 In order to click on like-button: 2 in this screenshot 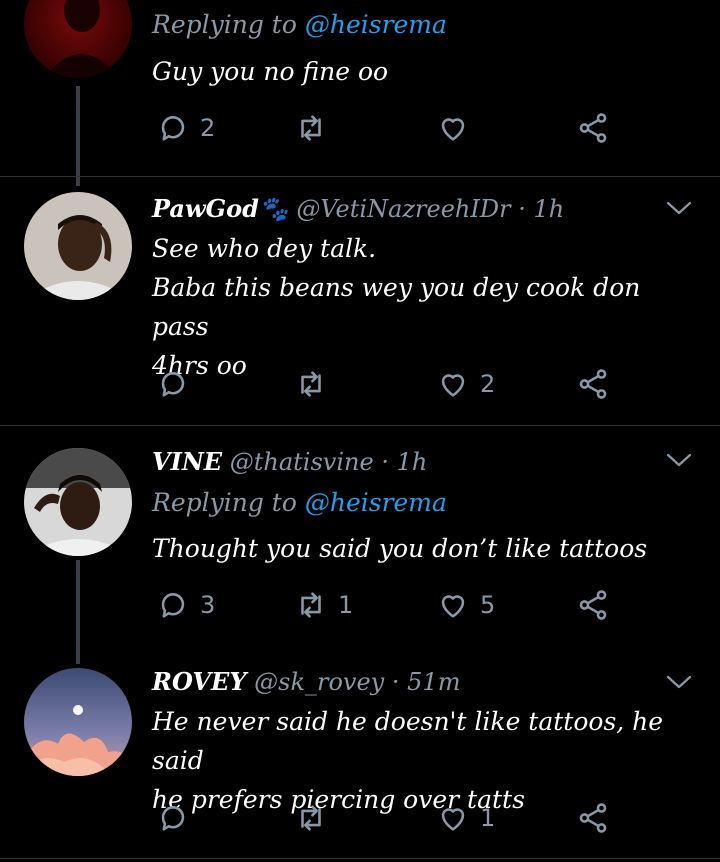, I will do `click(465, 384)`.